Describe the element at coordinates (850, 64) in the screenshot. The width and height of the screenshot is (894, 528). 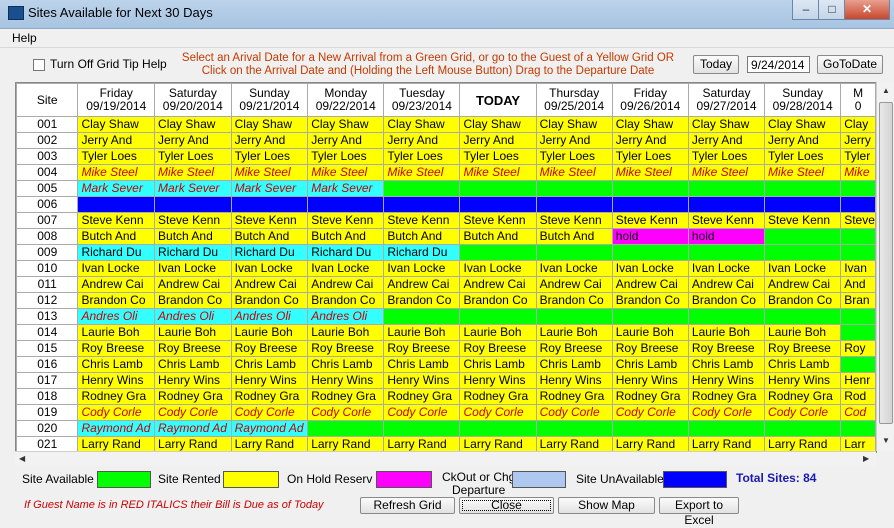
I see `goto-date-button: GoToDate` at that location.